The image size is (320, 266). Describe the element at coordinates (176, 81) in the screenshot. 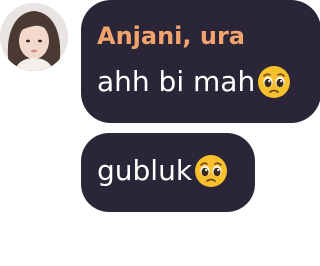

I see `message-text-content: ahh bi mah` at that location.